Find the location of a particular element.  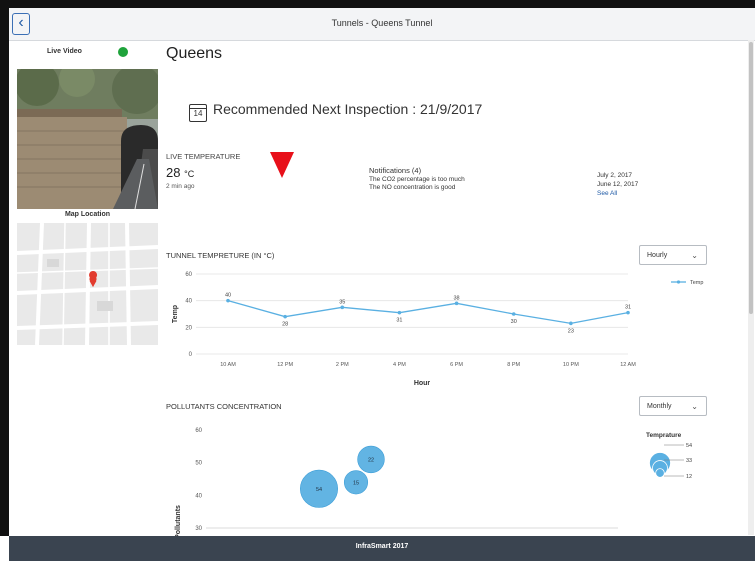

y-tick-label: 30 is located at coordinates (198, 529).